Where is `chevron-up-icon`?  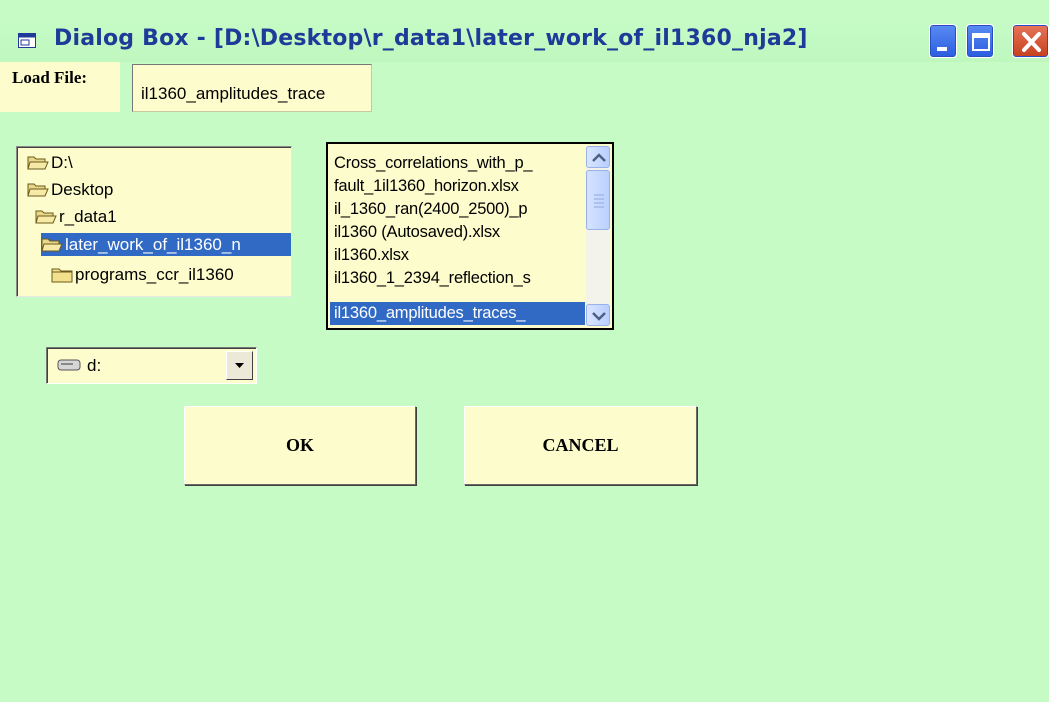
chevron-up-icon is located at coordinates (599, 157).